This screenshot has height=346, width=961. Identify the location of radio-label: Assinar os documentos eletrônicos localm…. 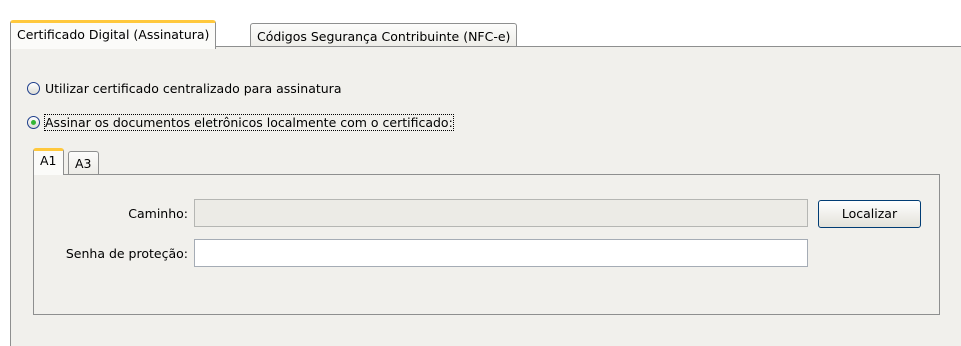
(249, 122).